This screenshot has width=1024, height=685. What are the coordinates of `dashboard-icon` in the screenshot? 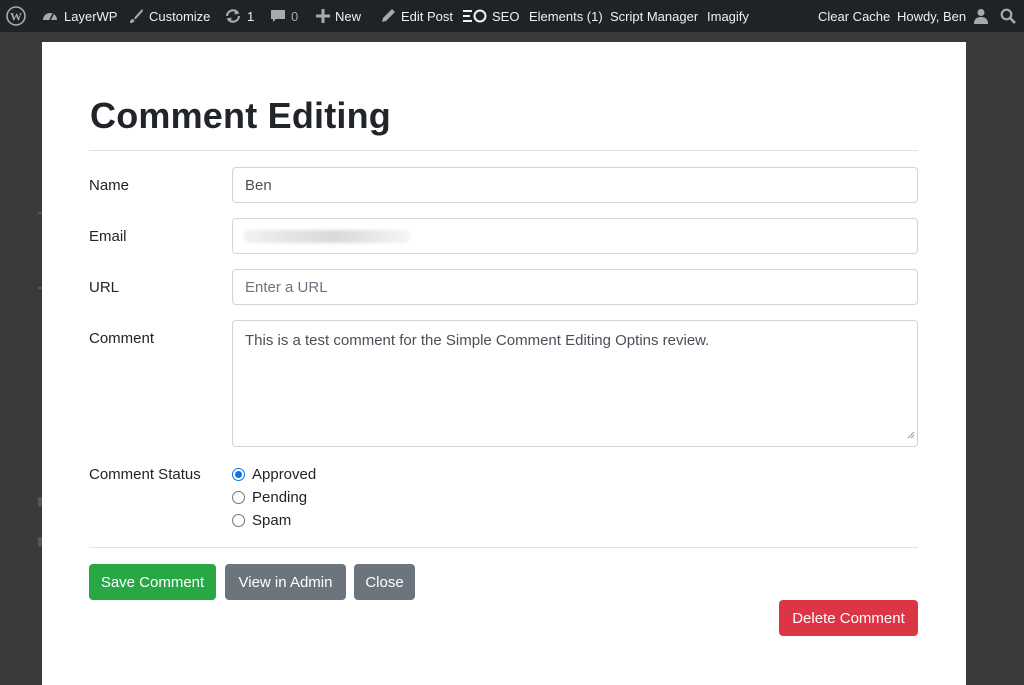 It's located at (50, 16).